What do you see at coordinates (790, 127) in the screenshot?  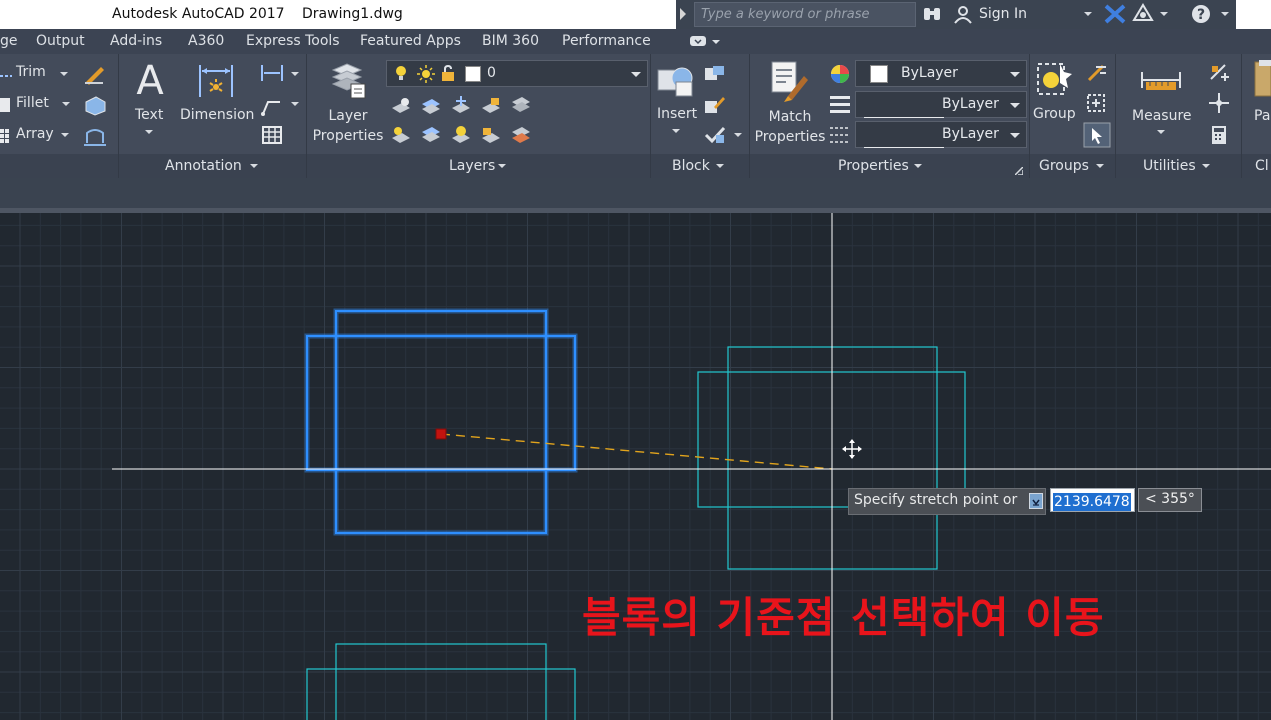 I see `match-properties-button: Match Properties` at bounding box center [790, 127].